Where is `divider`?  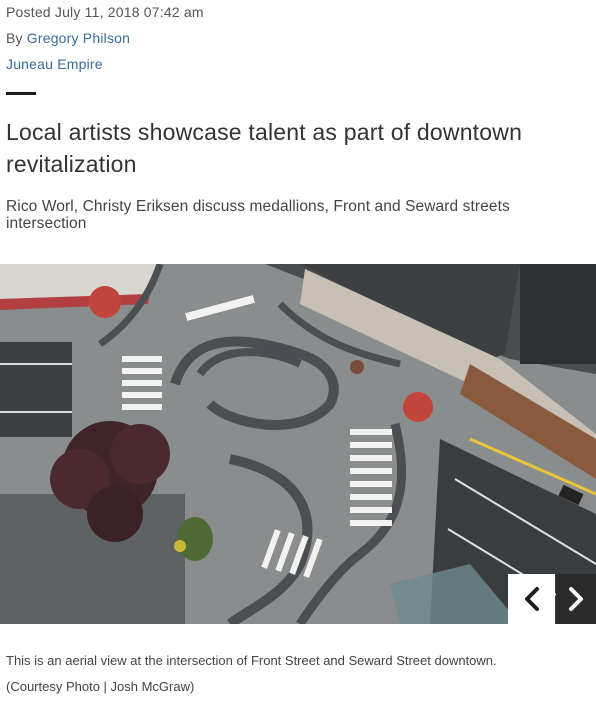 divider is located at coordinates (21, 93).